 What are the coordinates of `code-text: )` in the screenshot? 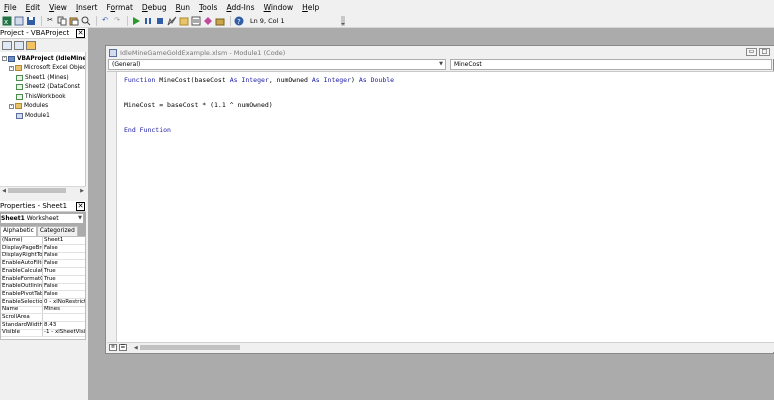 It's located at (355, 80).